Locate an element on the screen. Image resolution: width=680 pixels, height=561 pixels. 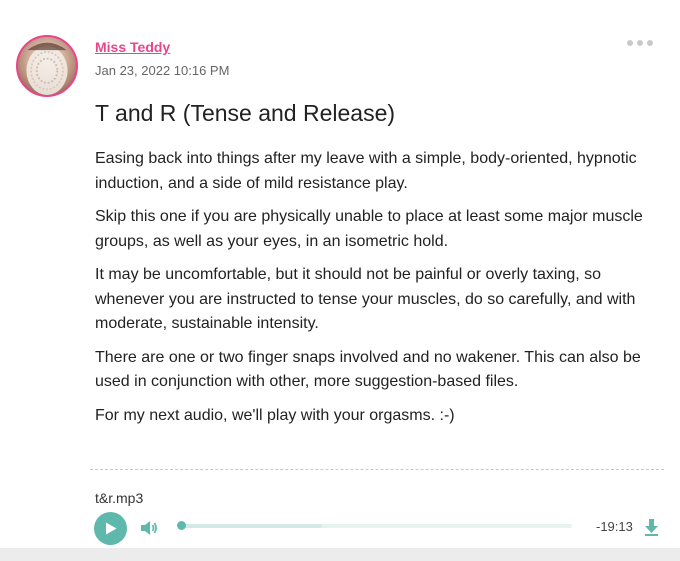
post-title: T and R (Tense and Release) is located at coordinates (245, 113).